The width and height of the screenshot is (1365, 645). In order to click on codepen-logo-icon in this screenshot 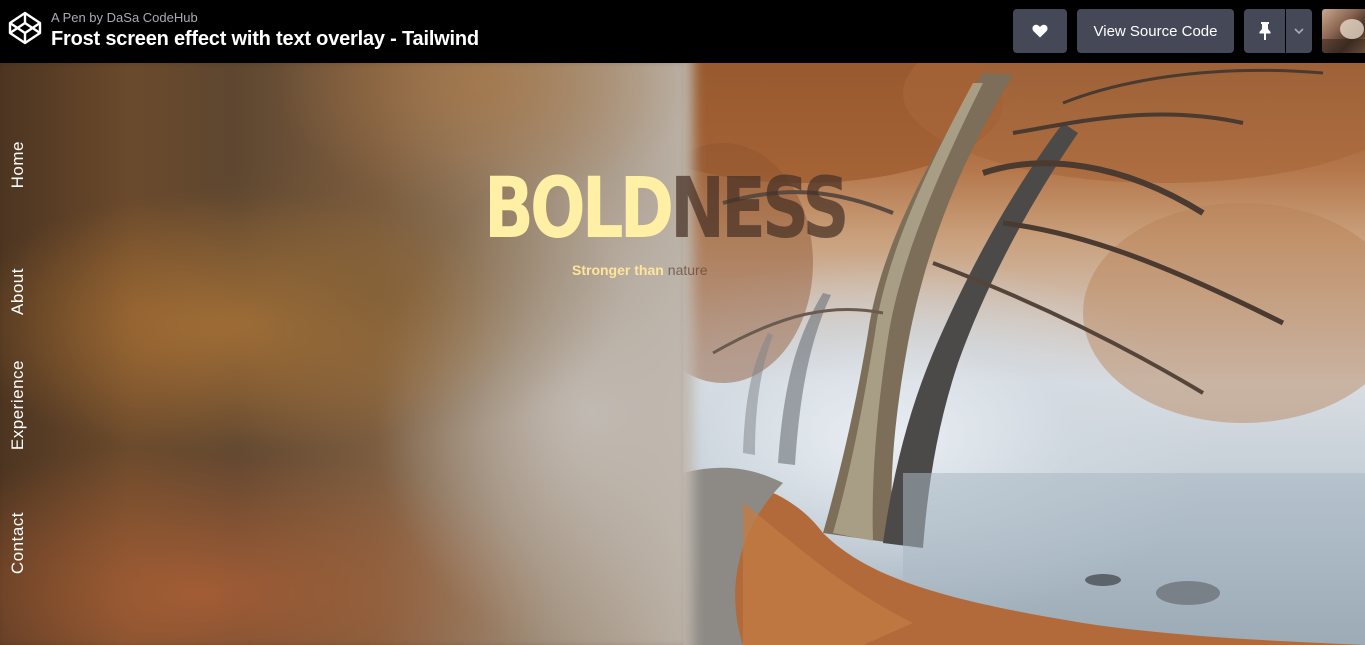, I will do `click(25, 28)`.